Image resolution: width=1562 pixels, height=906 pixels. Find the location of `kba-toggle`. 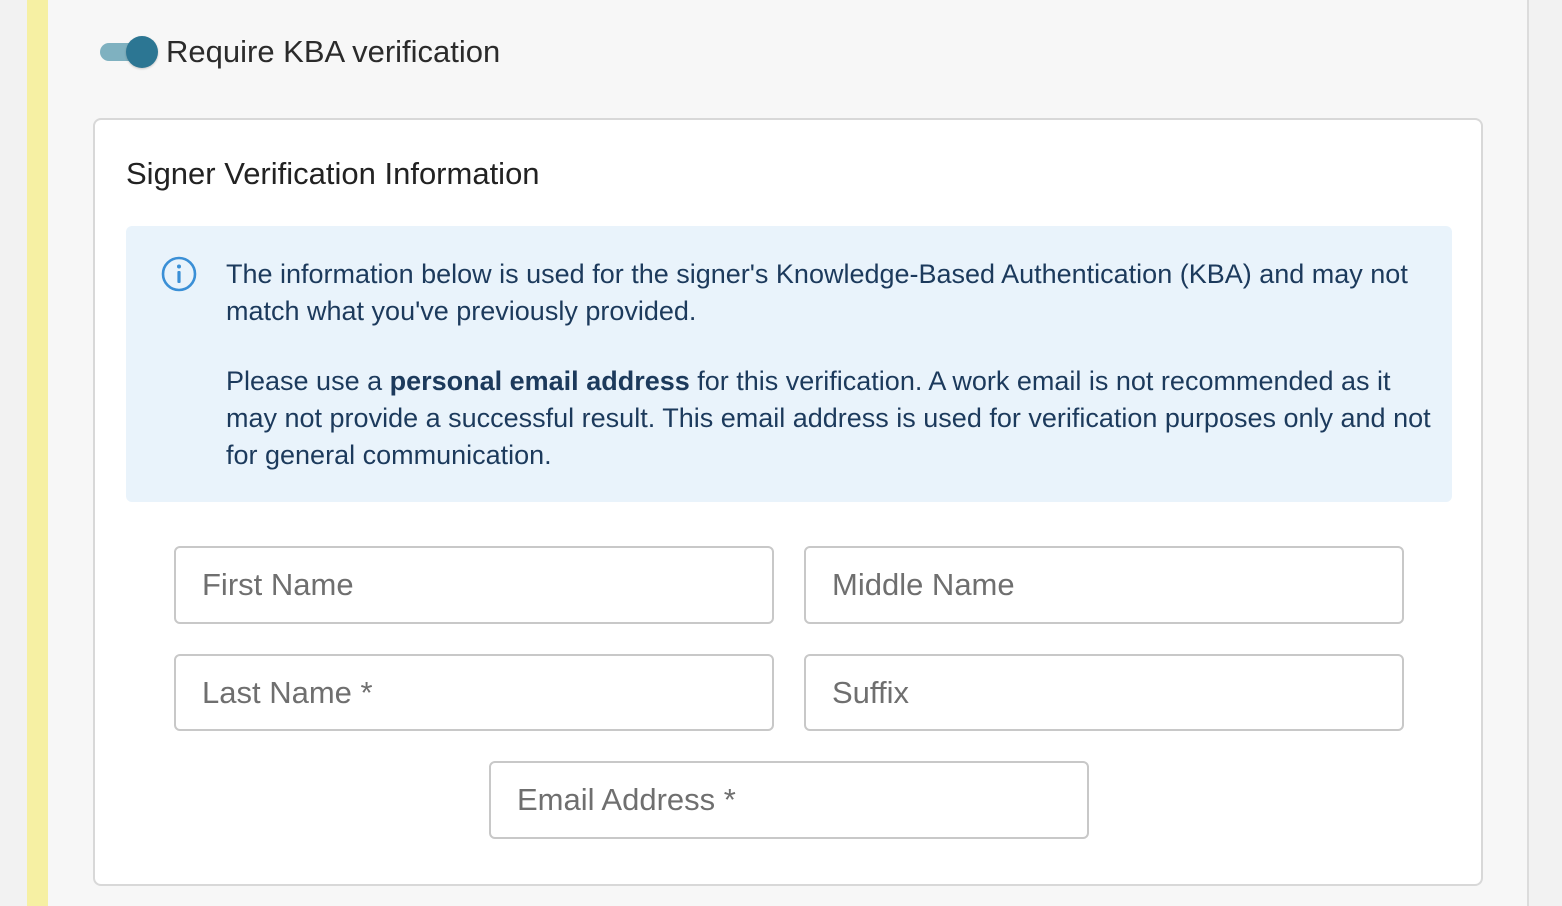

kba-toggle is located at coordinates (129, 52).